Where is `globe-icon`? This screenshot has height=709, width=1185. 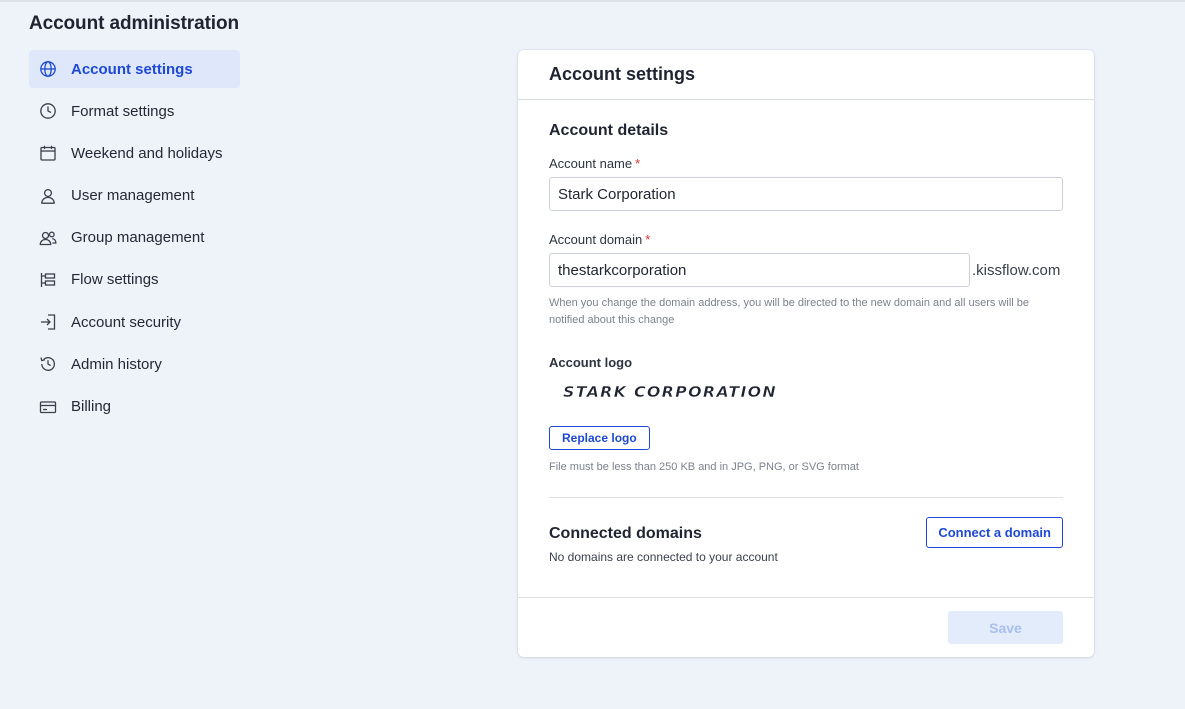 globe-icon is located at coordinates (48, 69).